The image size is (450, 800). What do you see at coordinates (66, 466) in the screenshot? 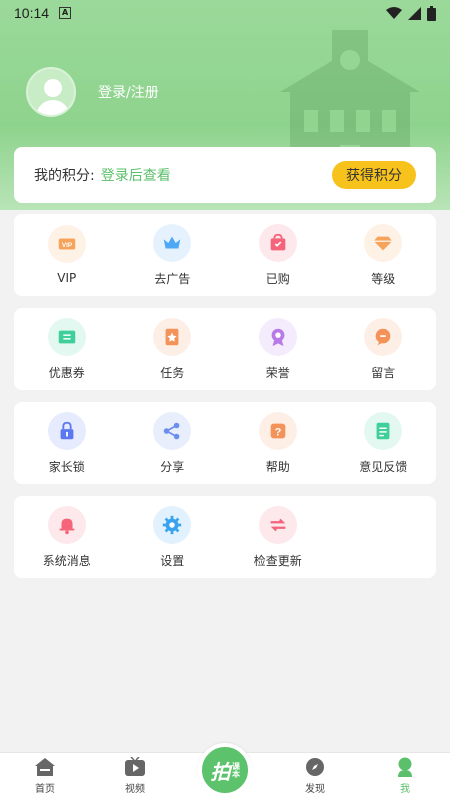
I see `grid-item-label: 家长锁` at bounding box center [66, 466].